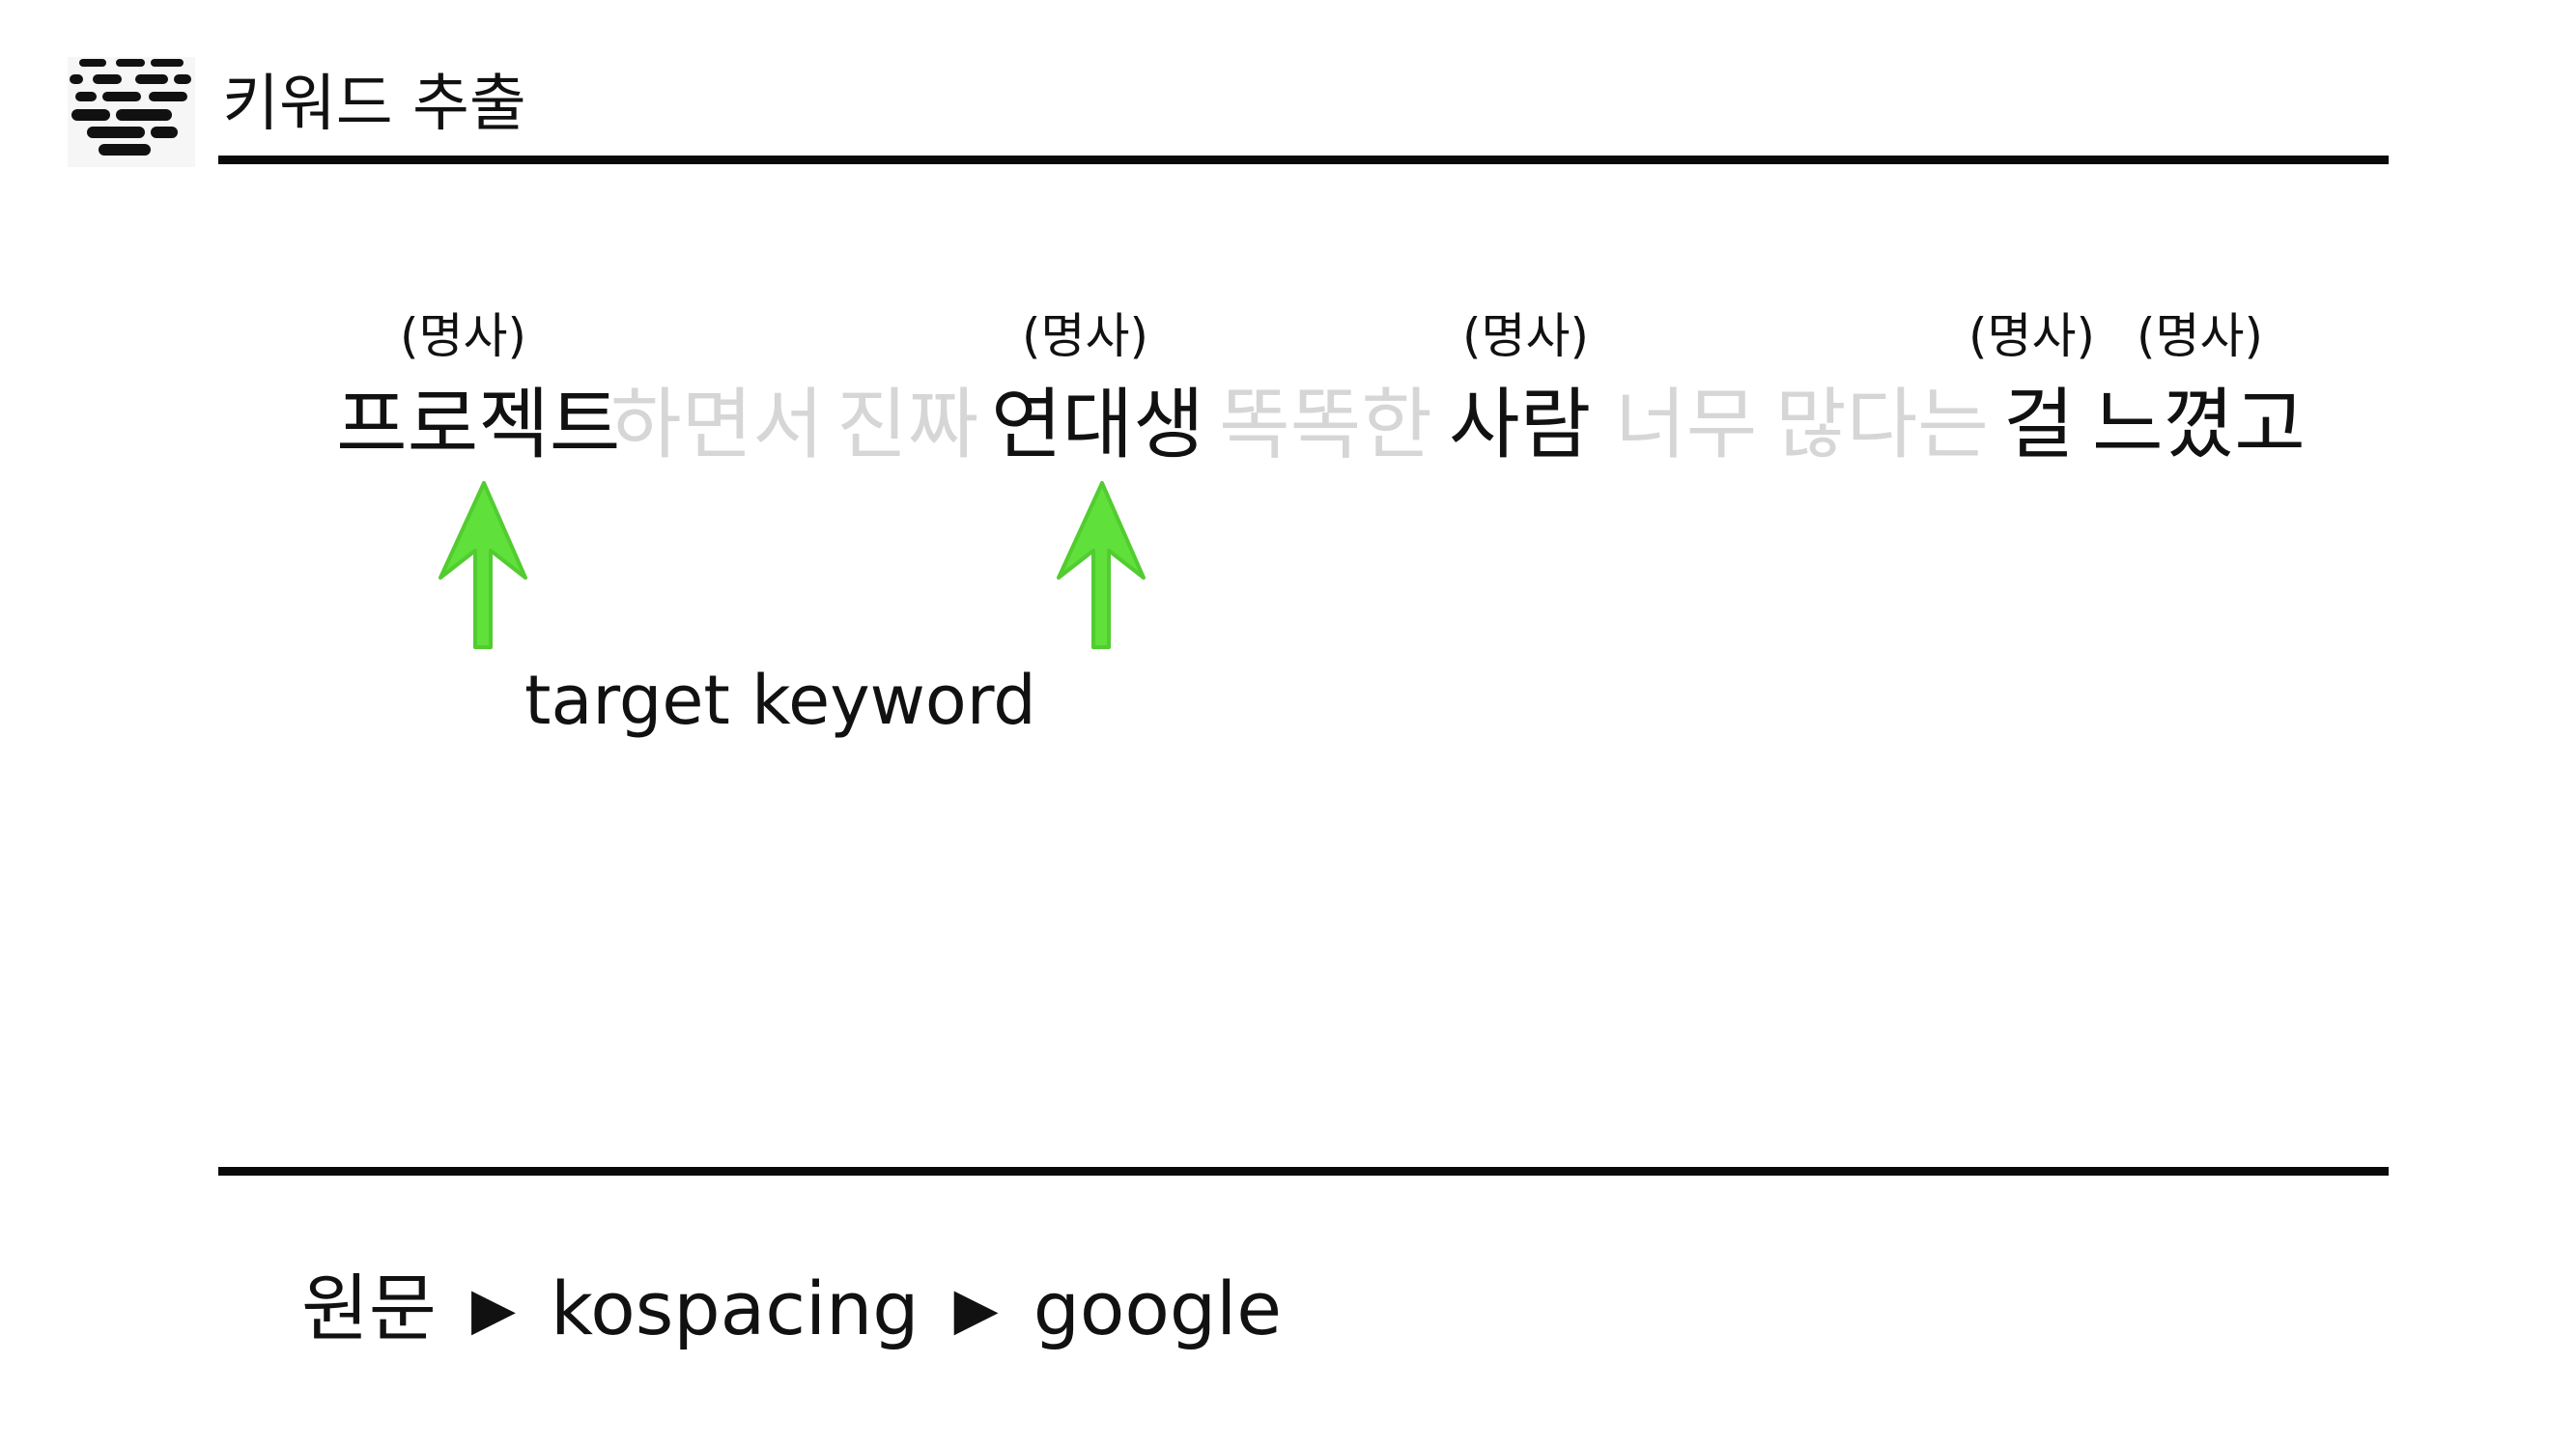  Describe the element at coordinates (2039, 424) in the screenshot. I see `keyword-token: 걸` at that location.